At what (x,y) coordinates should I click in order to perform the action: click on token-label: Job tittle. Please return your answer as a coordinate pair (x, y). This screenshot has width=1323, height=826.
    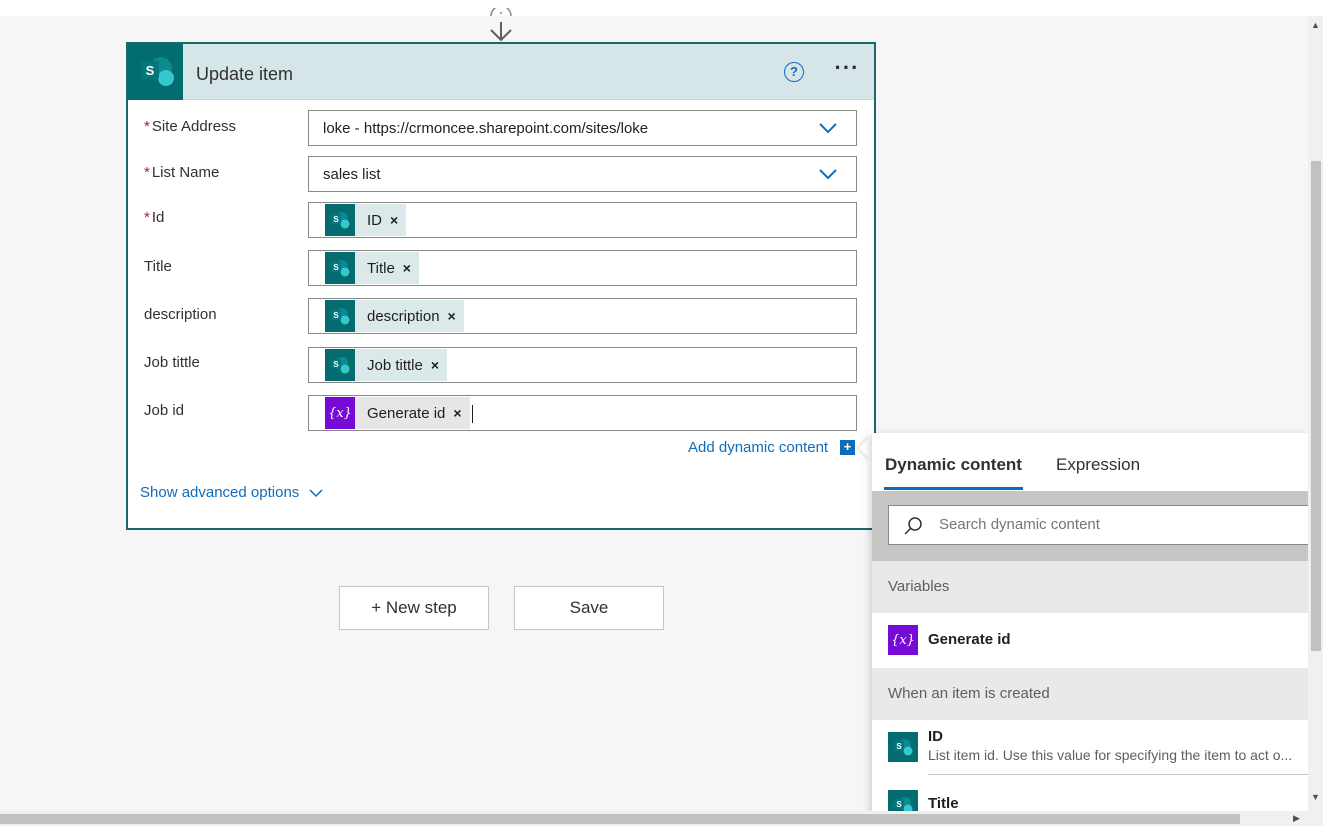
    Looking at the image, I should click on (395, 365).